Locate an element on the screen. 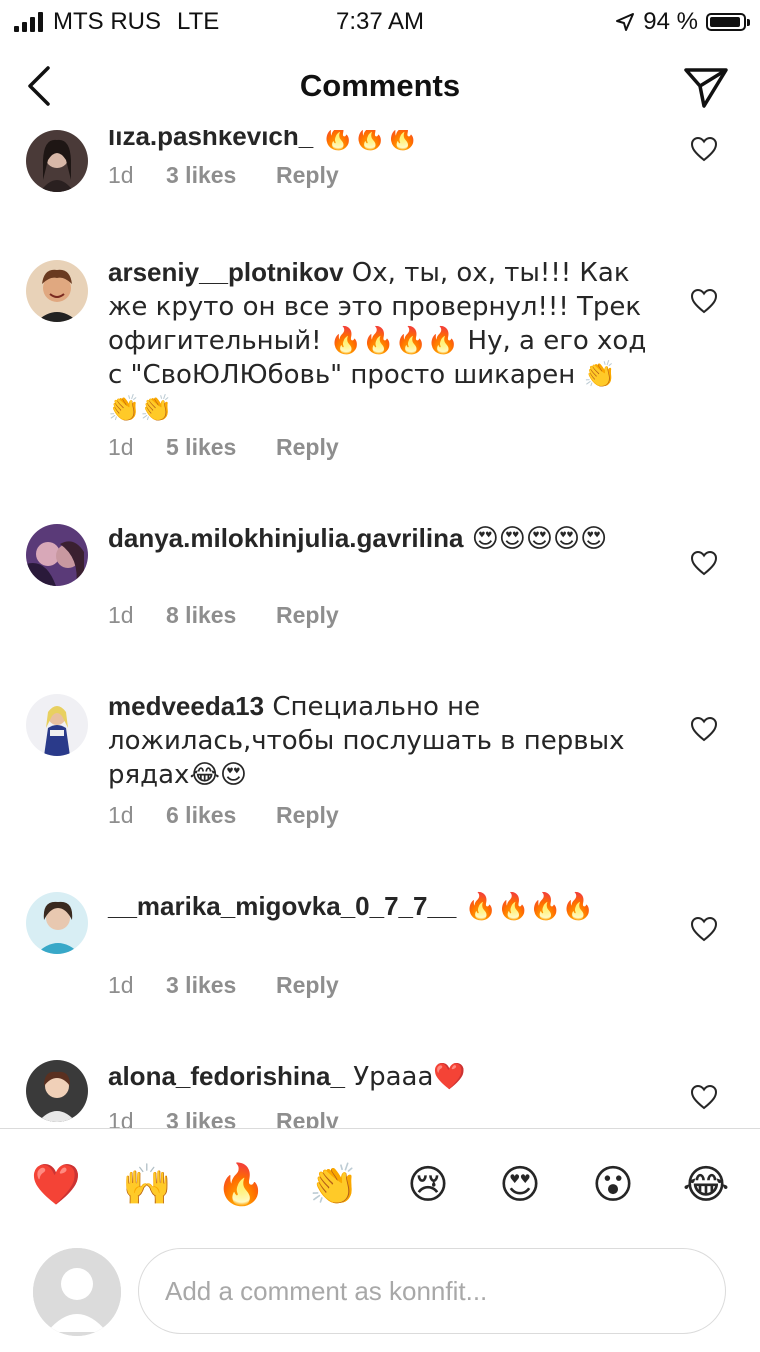  surprised-emoji-button: 😮 is located at coordinates (613, 1185).